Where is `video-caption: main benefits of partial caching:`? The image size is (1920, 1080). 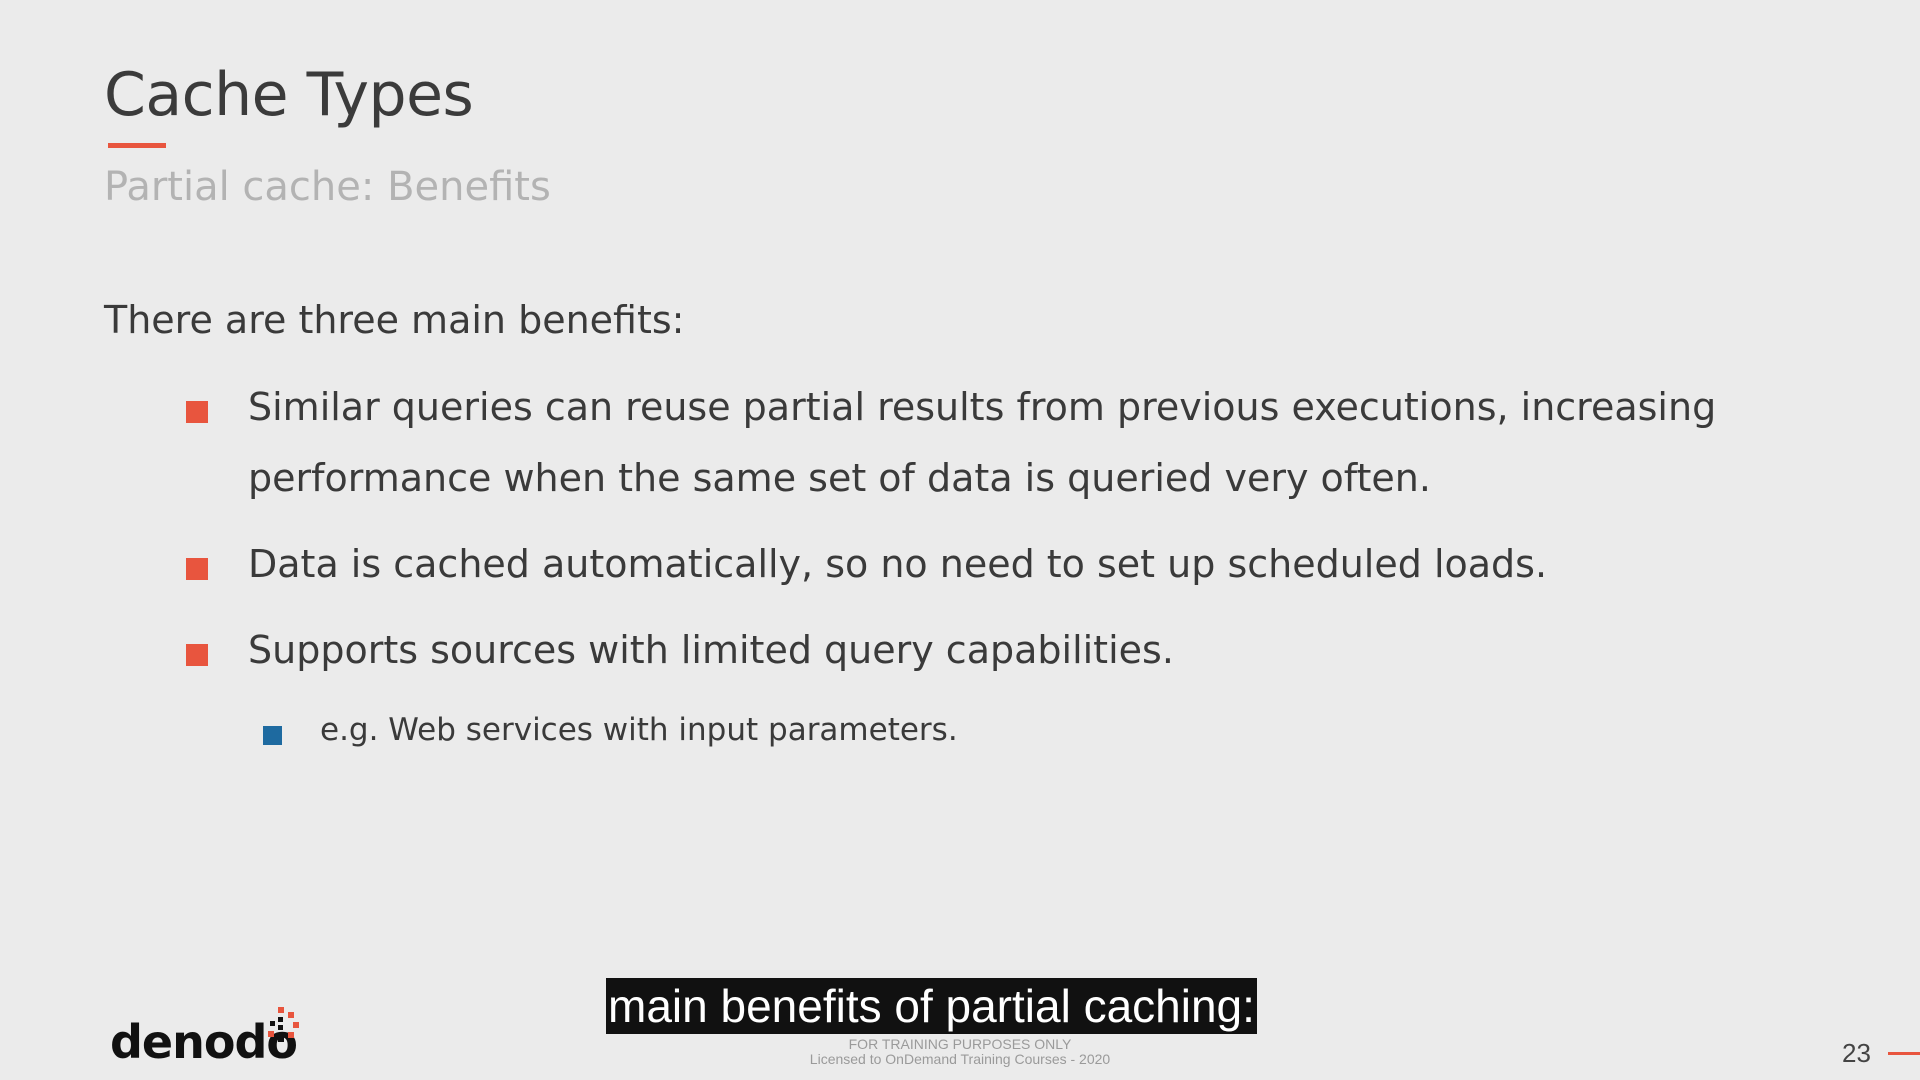
video-caption: main benefits of partial caching: is located at coordinates (931, 1006).